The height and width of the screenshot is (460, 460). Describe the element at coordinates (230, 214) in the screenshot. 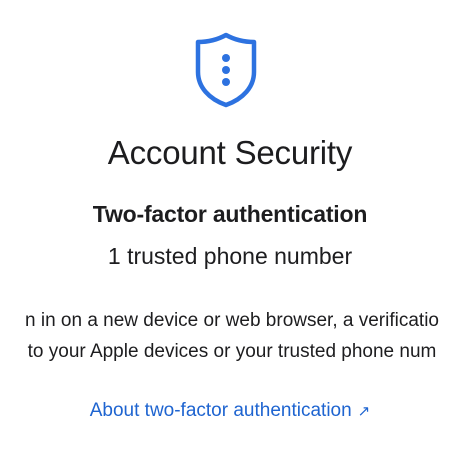

I see `two-factor-heading: Two-factor authentication` at that location.